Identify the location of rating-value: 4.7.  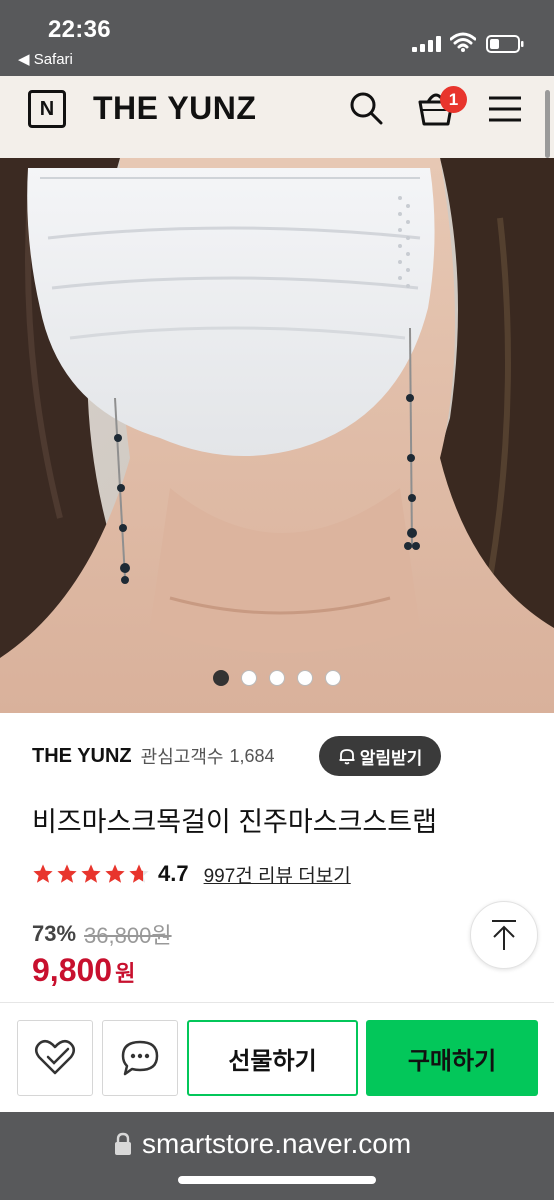
(173, 873).